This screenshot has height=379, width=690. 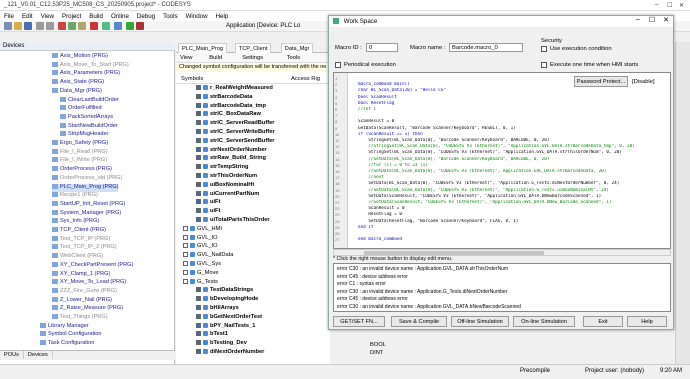 I want to click on device-tree-item: Z_Lower_Nail (PRG), so click(x=82, y=301).